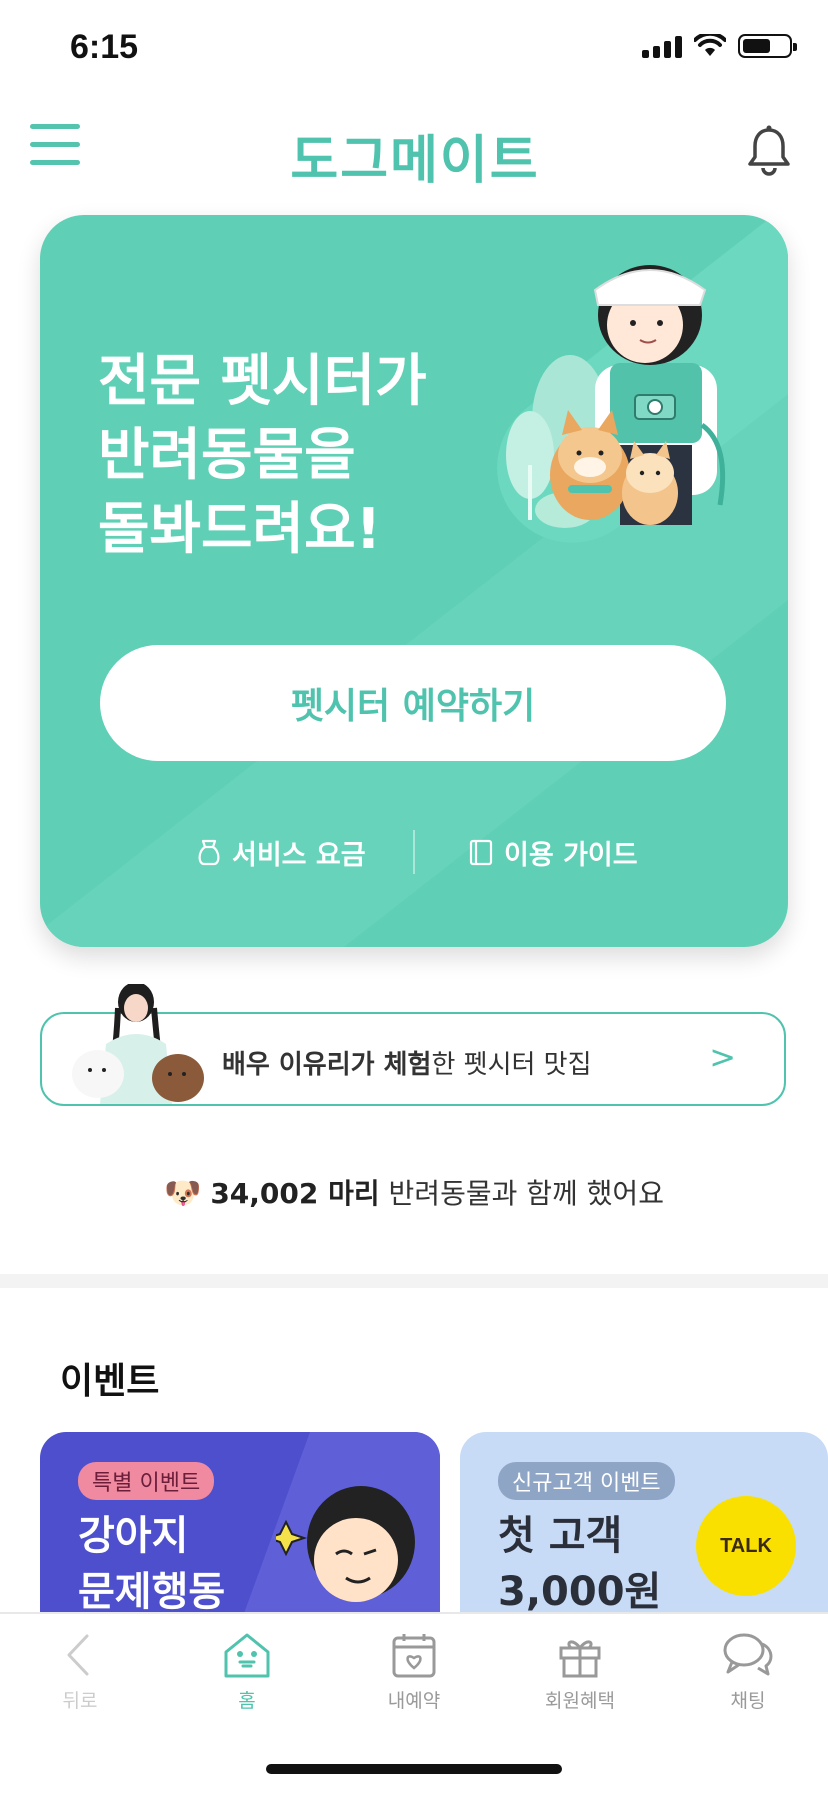  Describe the element at coordinates (748, 1701) in the screenshot. I see `nav-chat-label: 채팅` at that location.